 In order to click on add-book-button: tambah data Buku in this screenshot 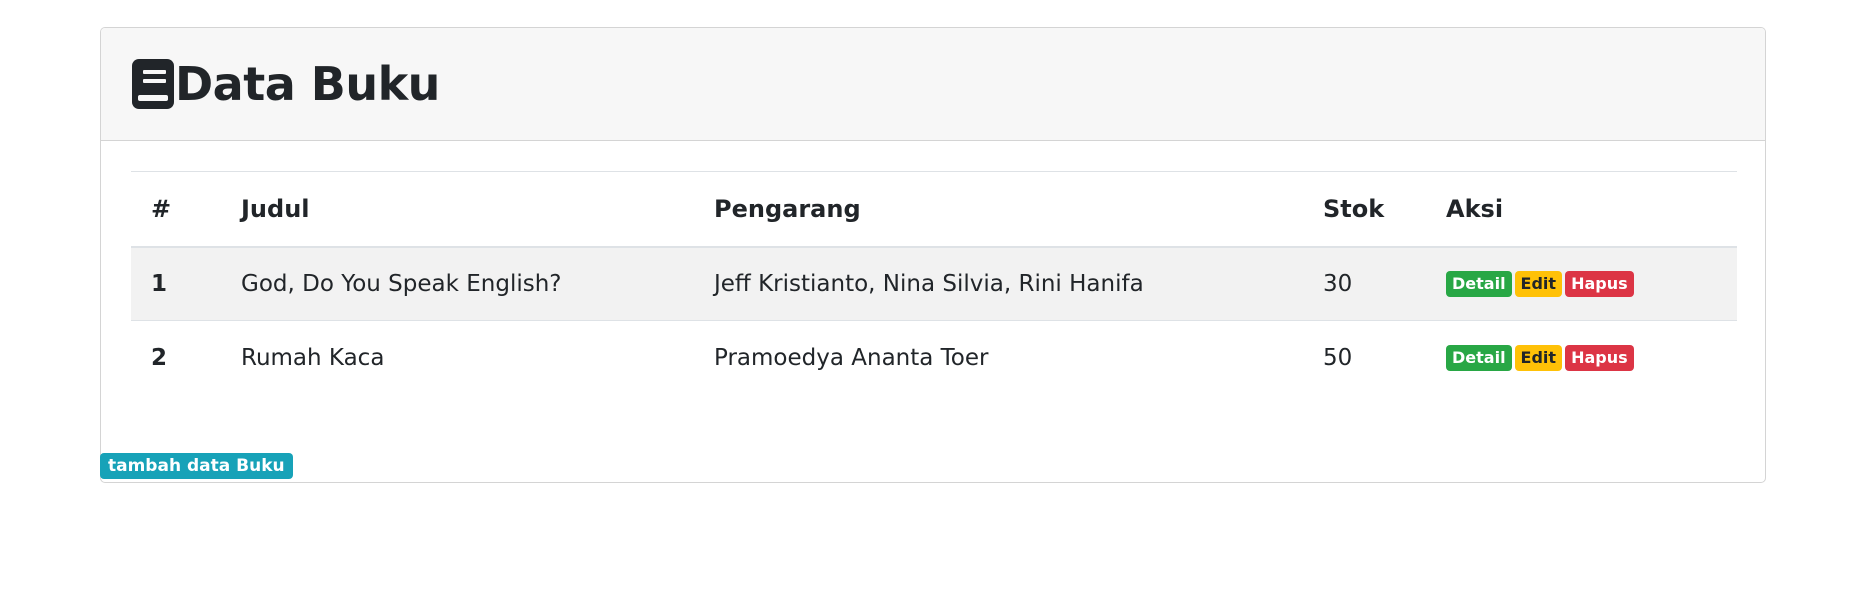, I will do `click(196, 466)`.